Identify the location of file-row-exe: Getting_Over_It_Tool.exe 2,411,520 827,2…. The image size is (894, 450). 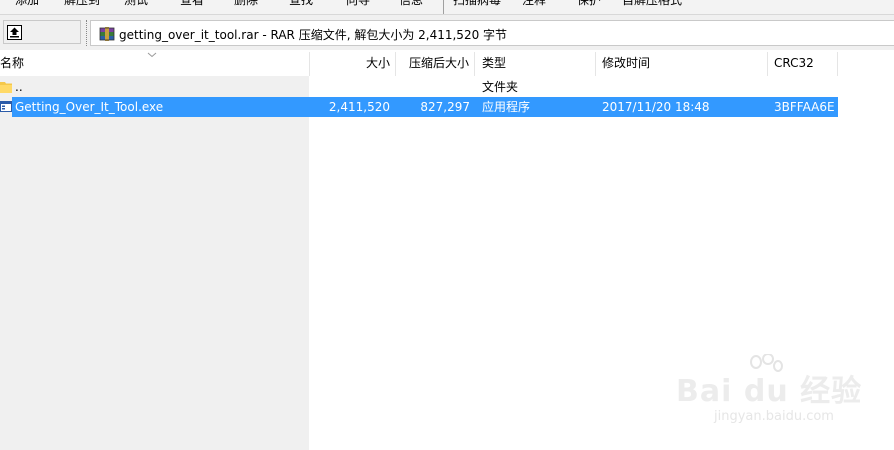
(419, 107).